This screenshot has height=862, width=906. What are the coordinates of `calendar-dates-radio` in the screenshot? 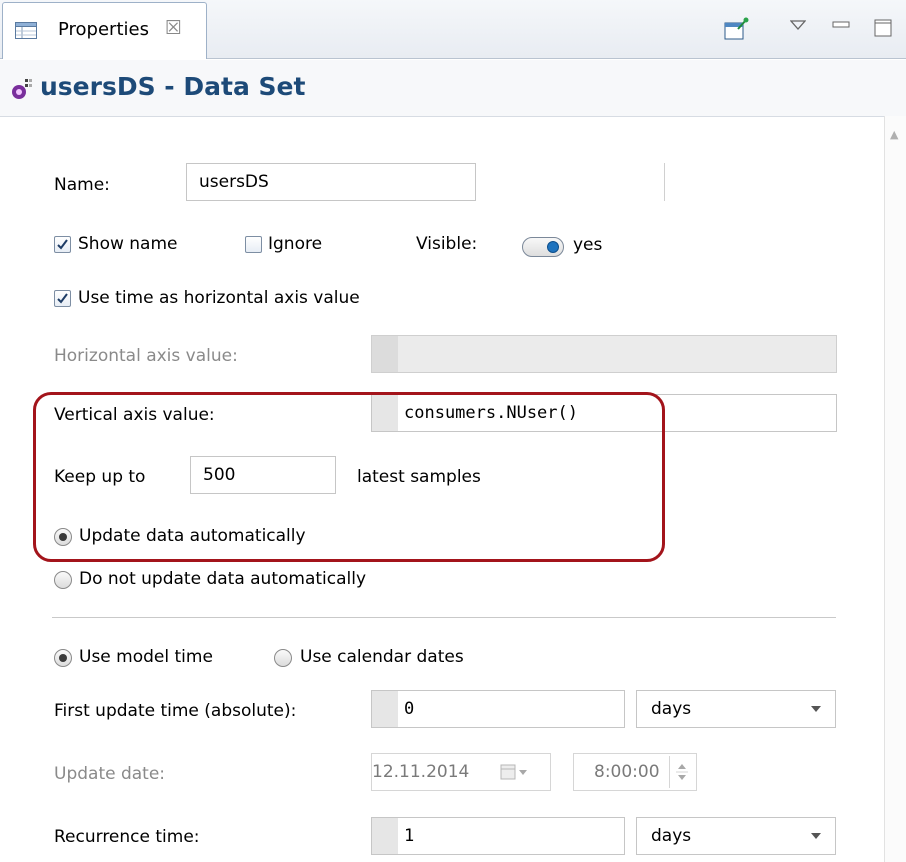 It's located at (283, 658).